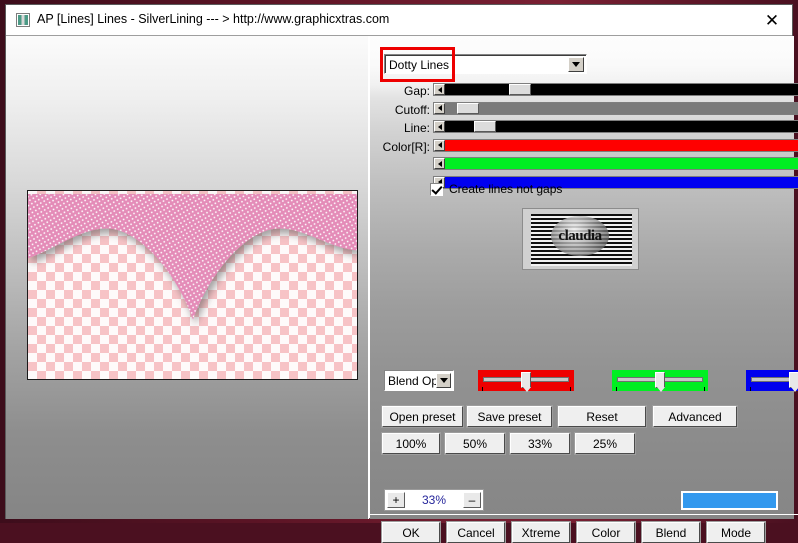 This screenshot has height=543, width=798. Describe the element at coordinates (192, 256) in the screenshot. I see `preview-artwork` at that location.